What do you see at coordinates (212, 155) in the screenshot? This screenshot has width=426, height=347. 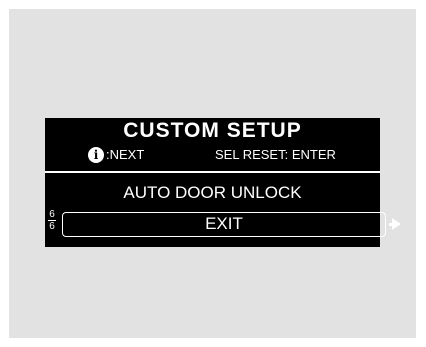 I see `hint-row: i :NEXT SEL RESET: ENTER` at bounding box center [212, 155].